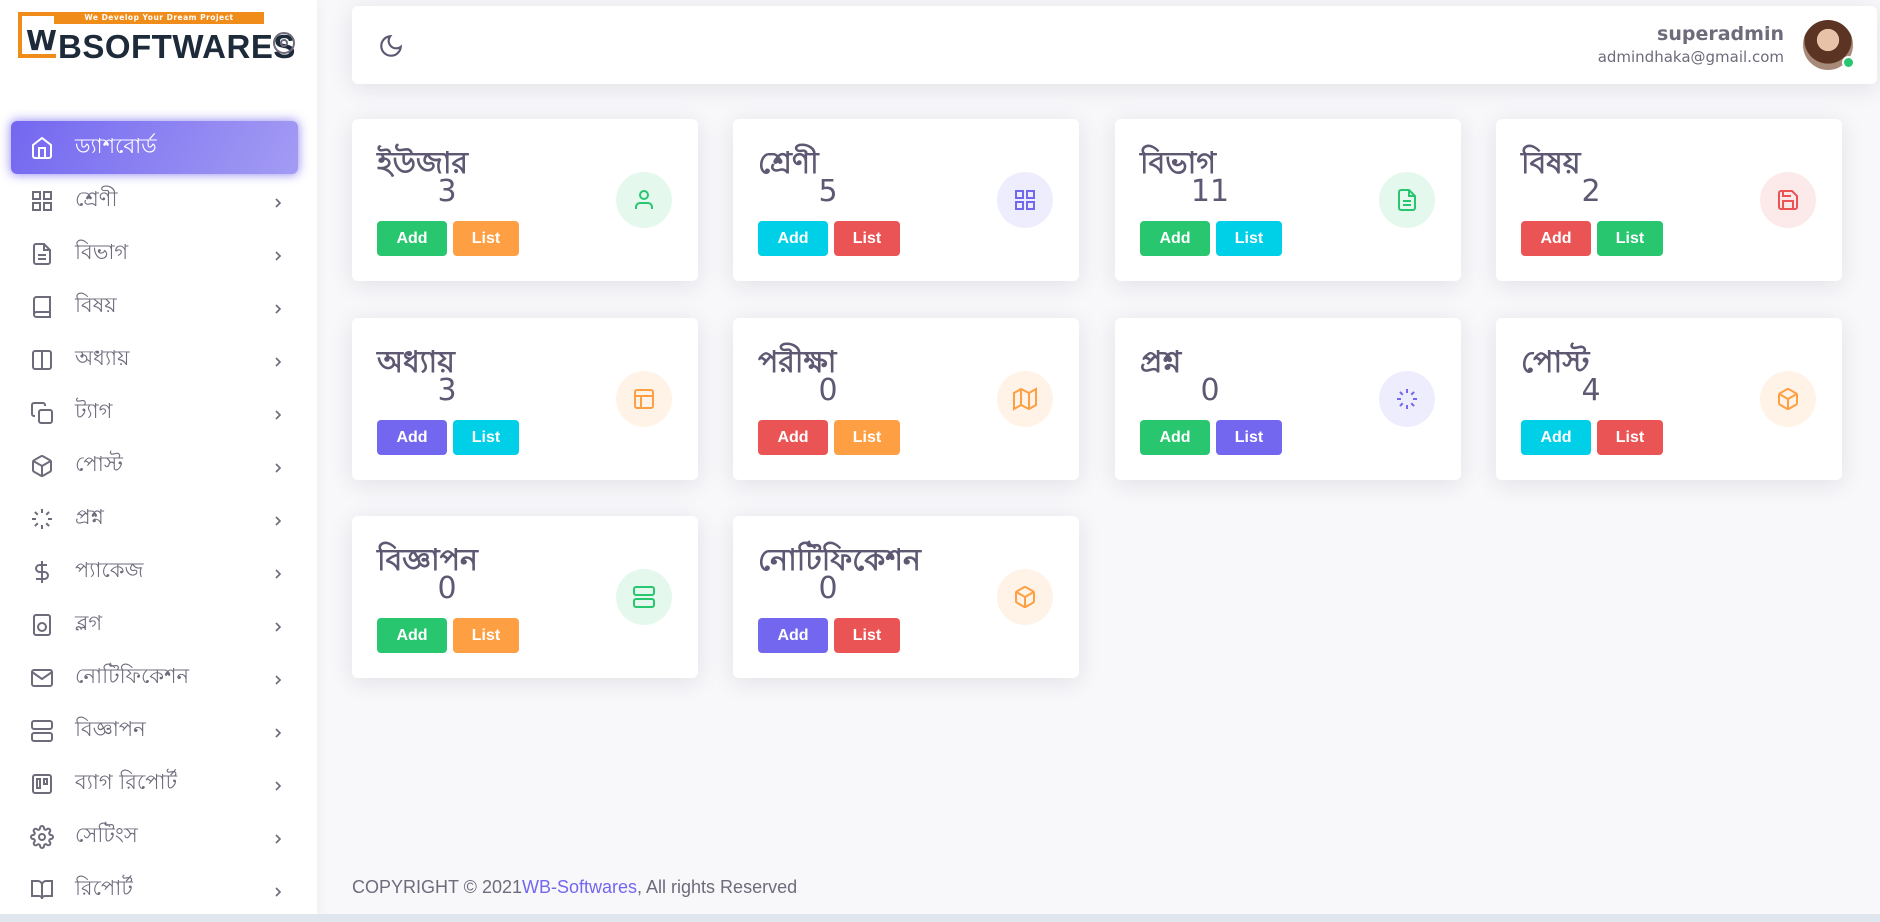  Describe the element at coordinates (392, 47) in the screenshot. I see `moon-icon` at that location.